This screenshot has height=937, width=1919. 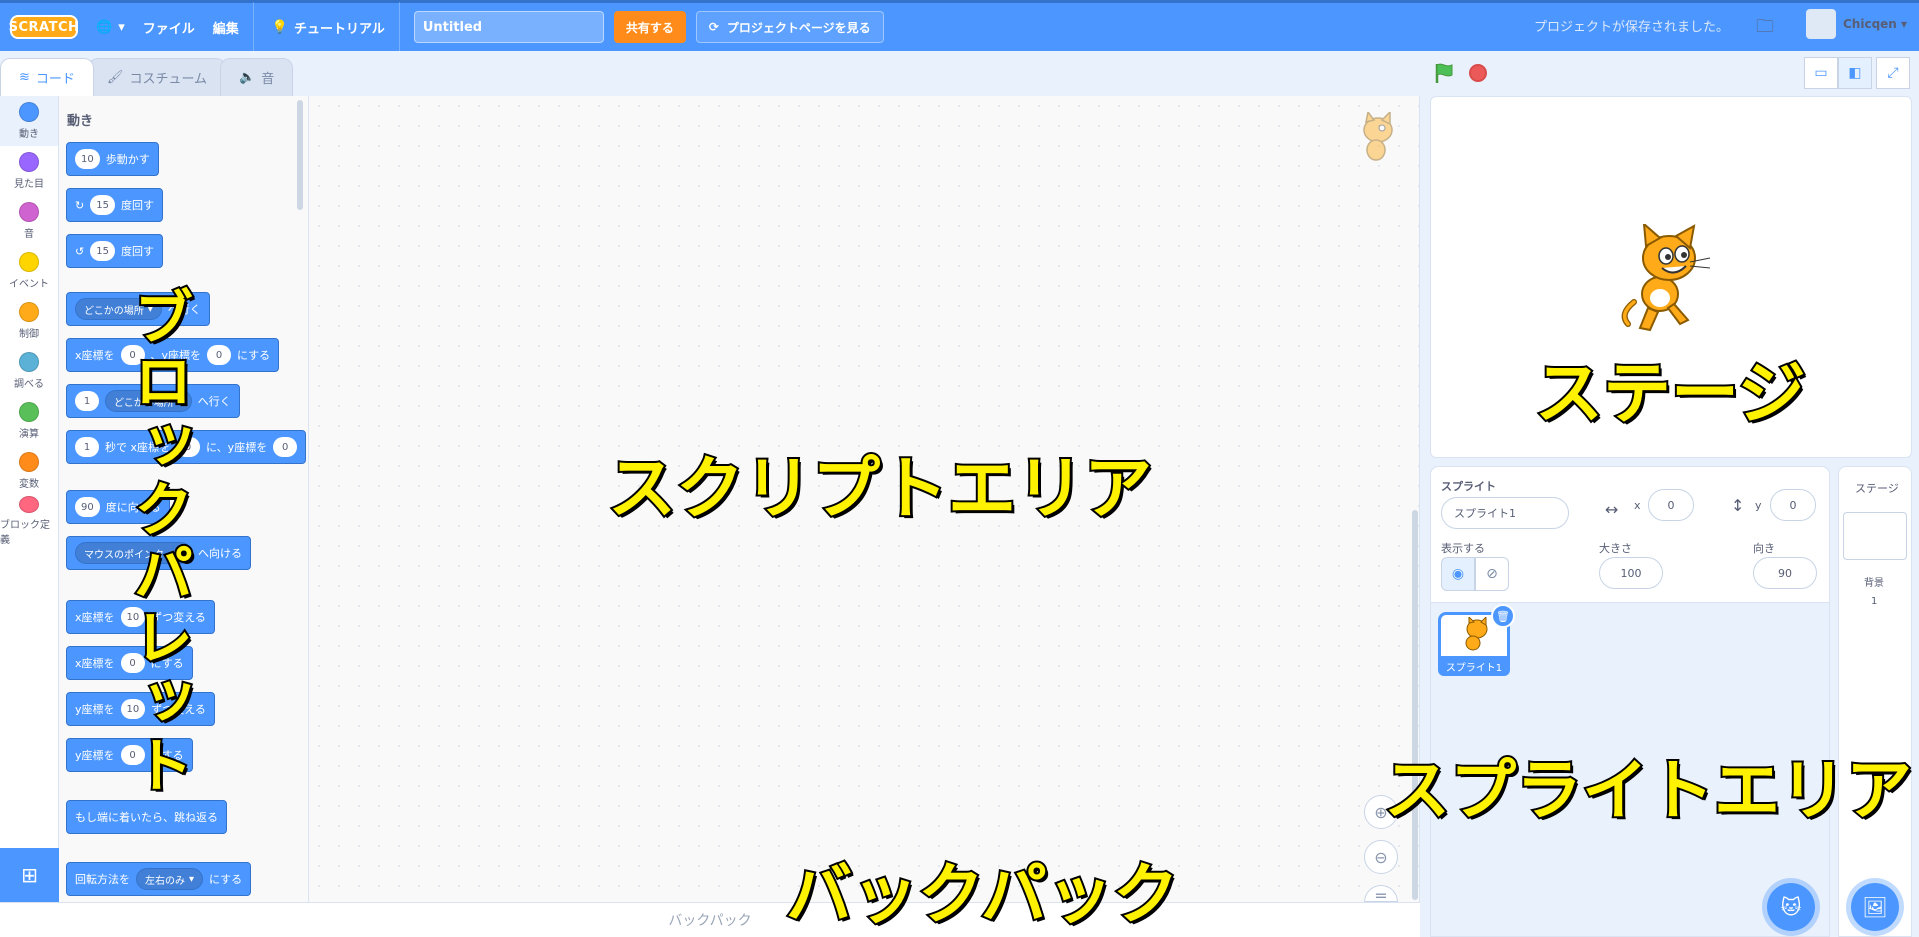 What do you see at coordinates (1874, 601) in the screenshot?
I see `backdrops-count: 1` at bounding box center [1874, 601].